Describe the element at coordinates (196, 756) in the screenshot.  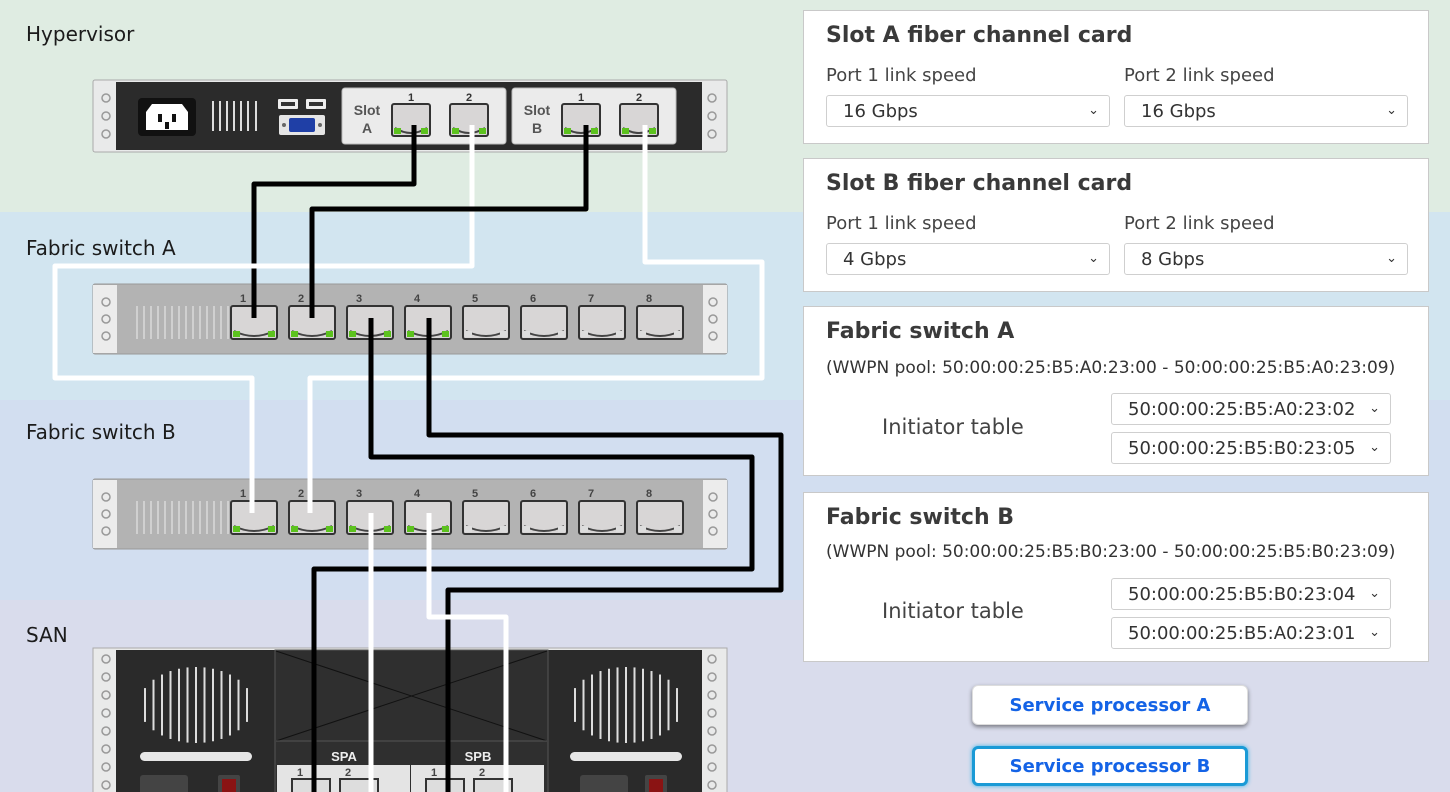
I see `san-psu-bar-left` at that location.